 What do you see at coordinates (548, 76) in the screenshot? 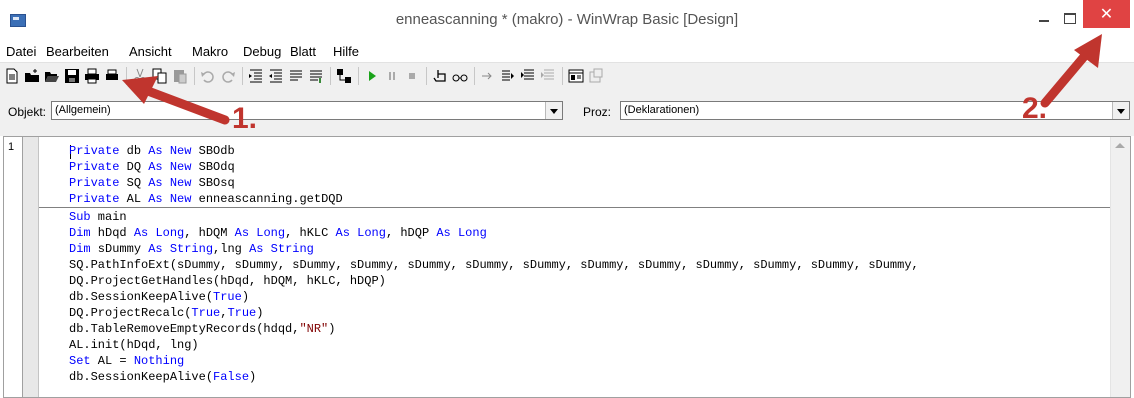
I see `step-back-icon` at bounding box center [548, 76].